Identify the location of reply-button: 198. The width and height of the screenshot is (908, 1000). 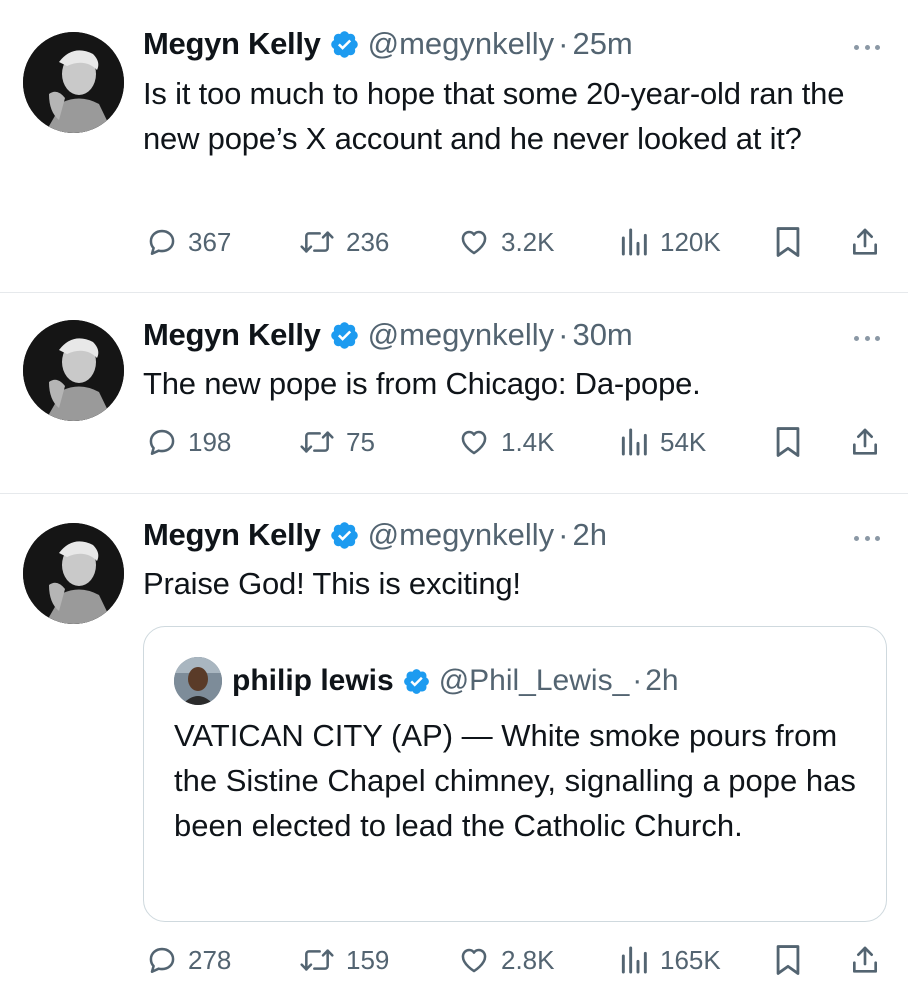
(188, 442).